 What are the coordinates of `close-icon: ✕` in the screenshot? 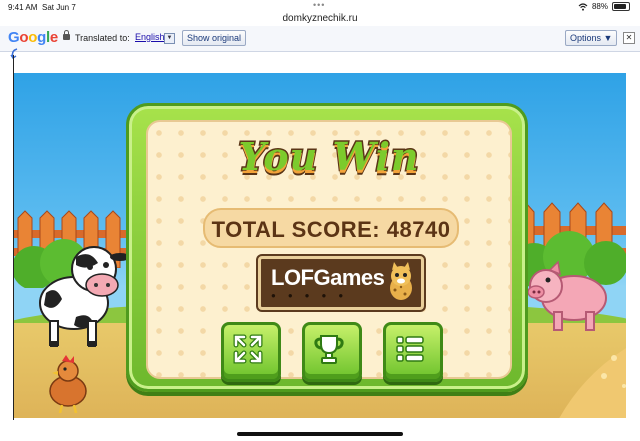 It's located at (629, 38).